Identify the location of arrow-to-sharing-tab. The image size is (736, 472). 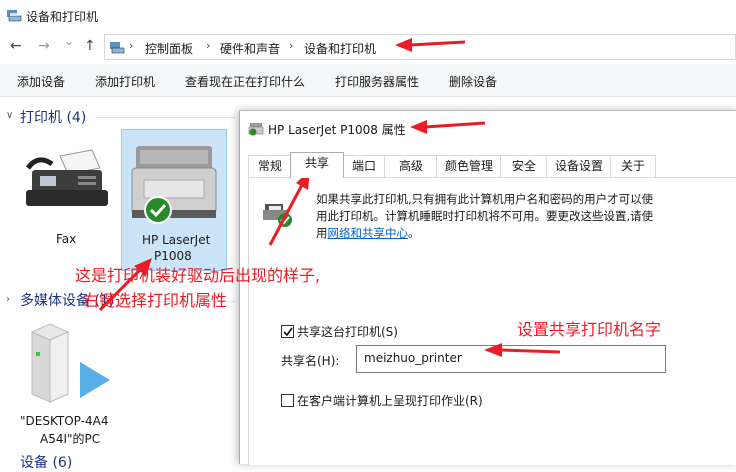
(289, 208).